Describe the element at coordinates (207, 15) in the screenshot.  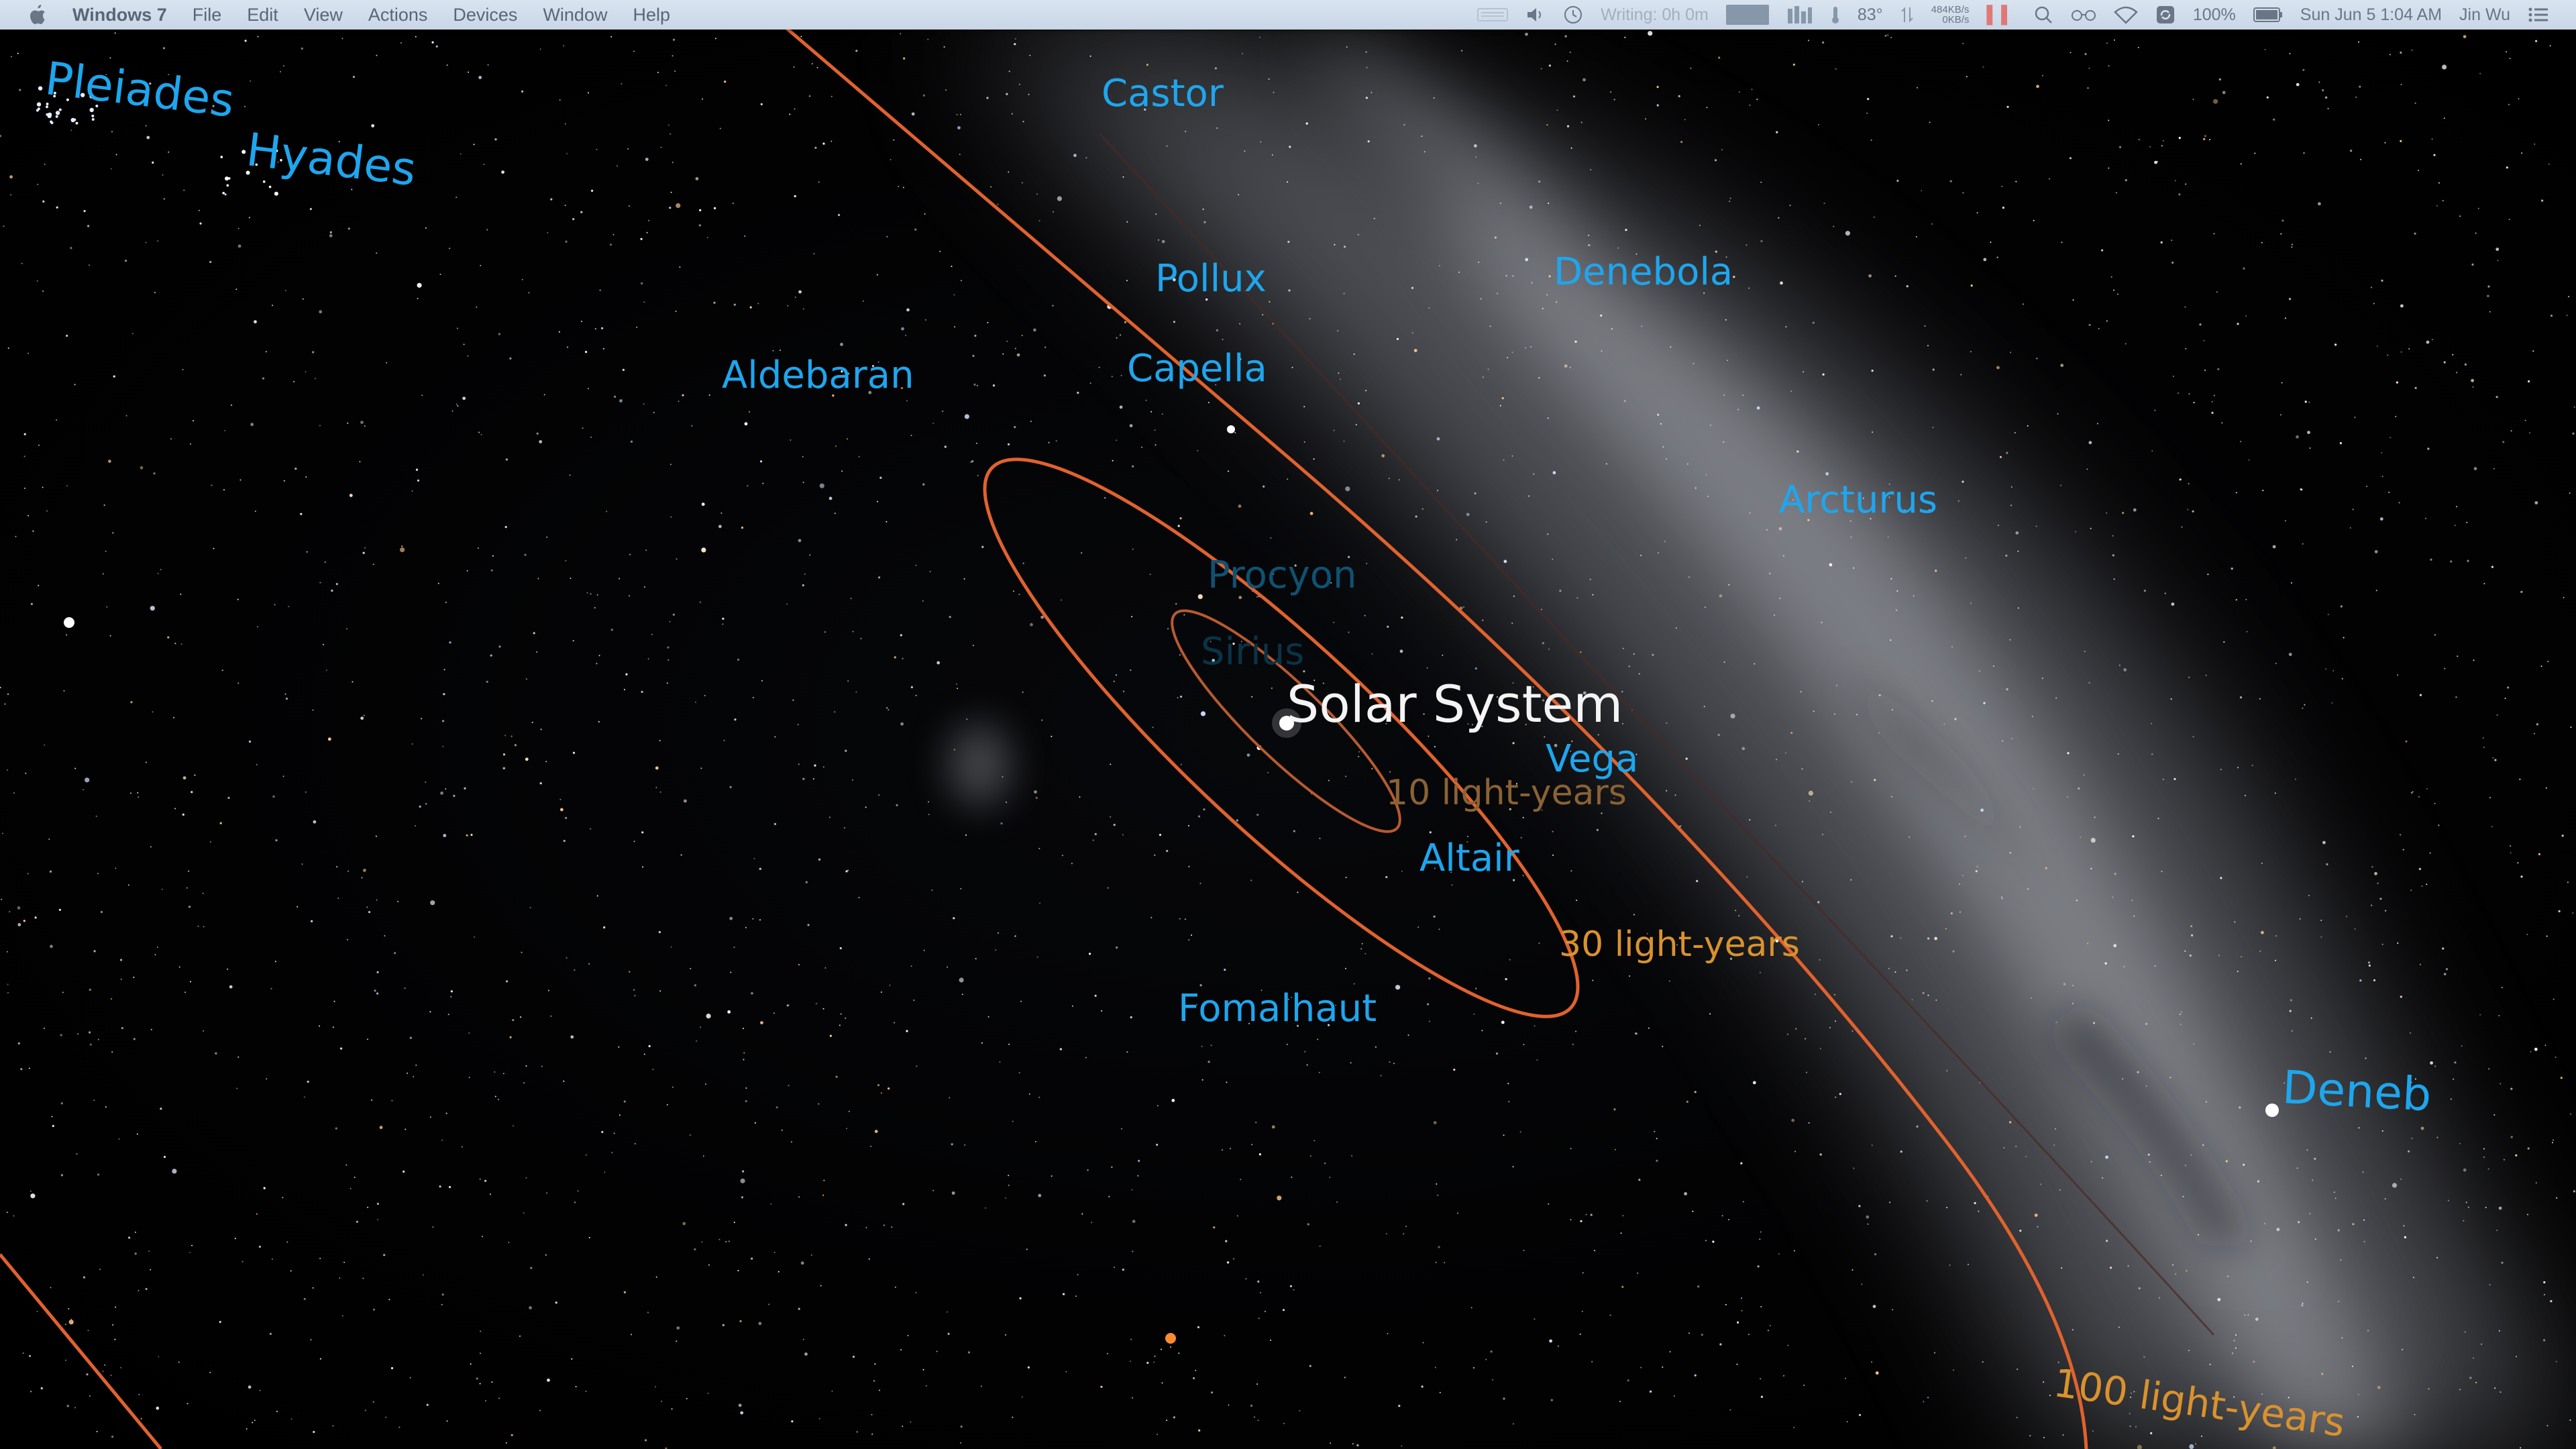
I see `menu-file: File` at that location.